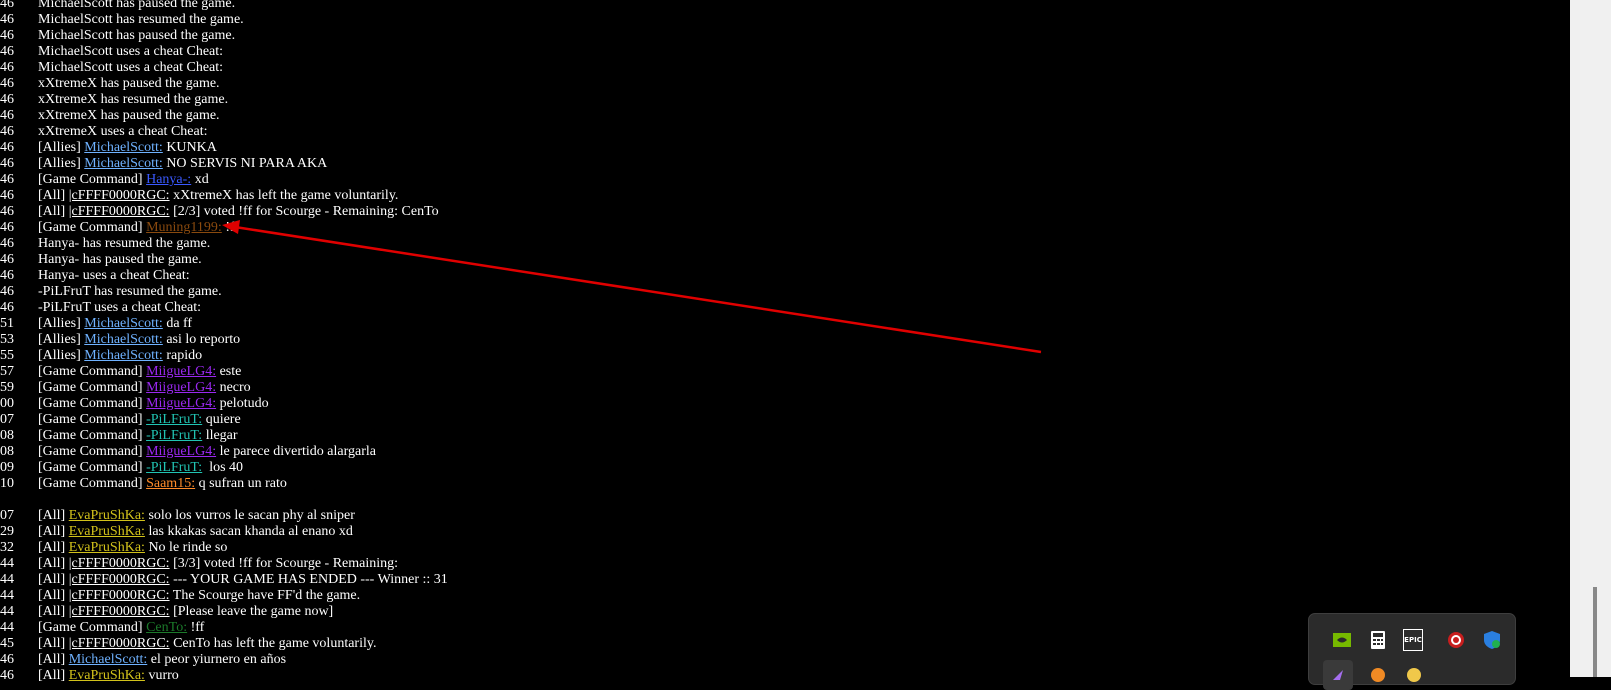 This screenshot has height=690, width=1611. What do you see at coordinates (7, 387) in the screenshot?
I see `chat-timestamp: 59` at bounding box center [7, 387].